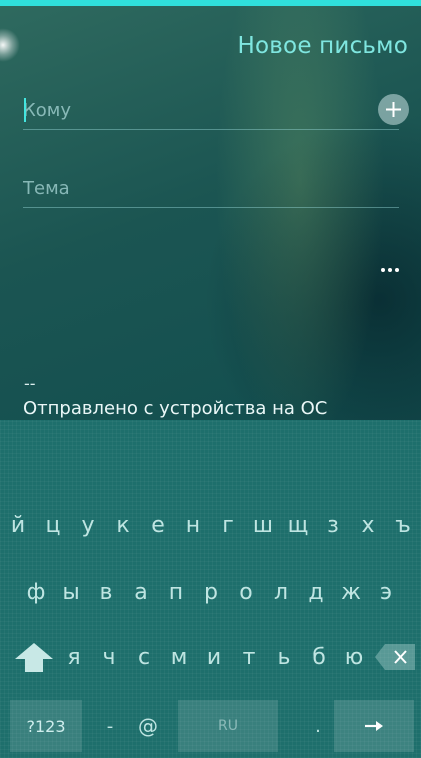  I want to click on key: л, so click(281, 592).